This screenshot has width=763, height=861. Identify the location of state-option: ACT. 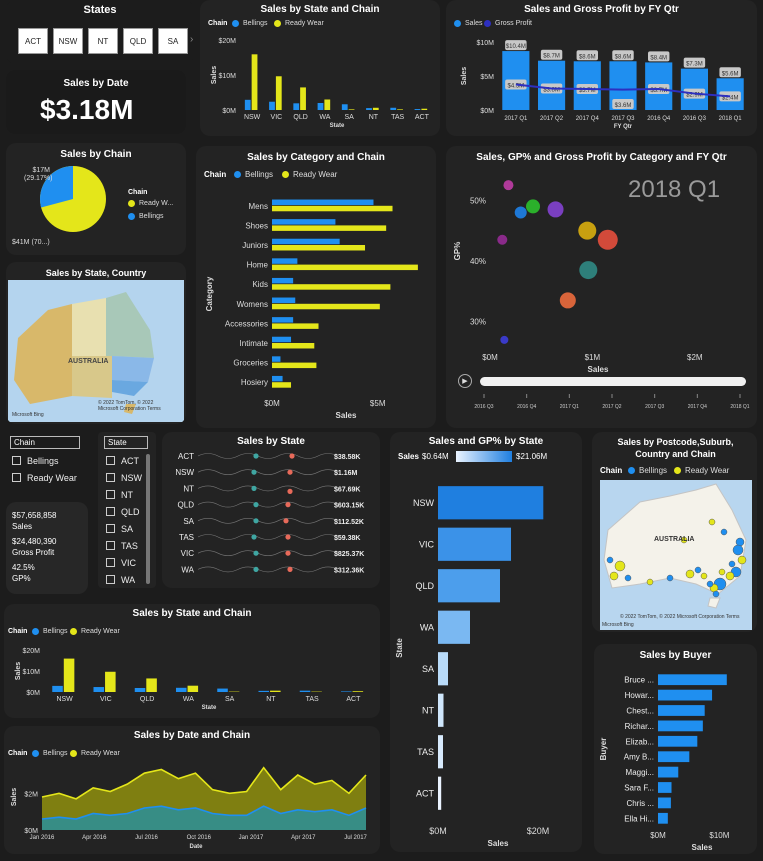
(124, 460).